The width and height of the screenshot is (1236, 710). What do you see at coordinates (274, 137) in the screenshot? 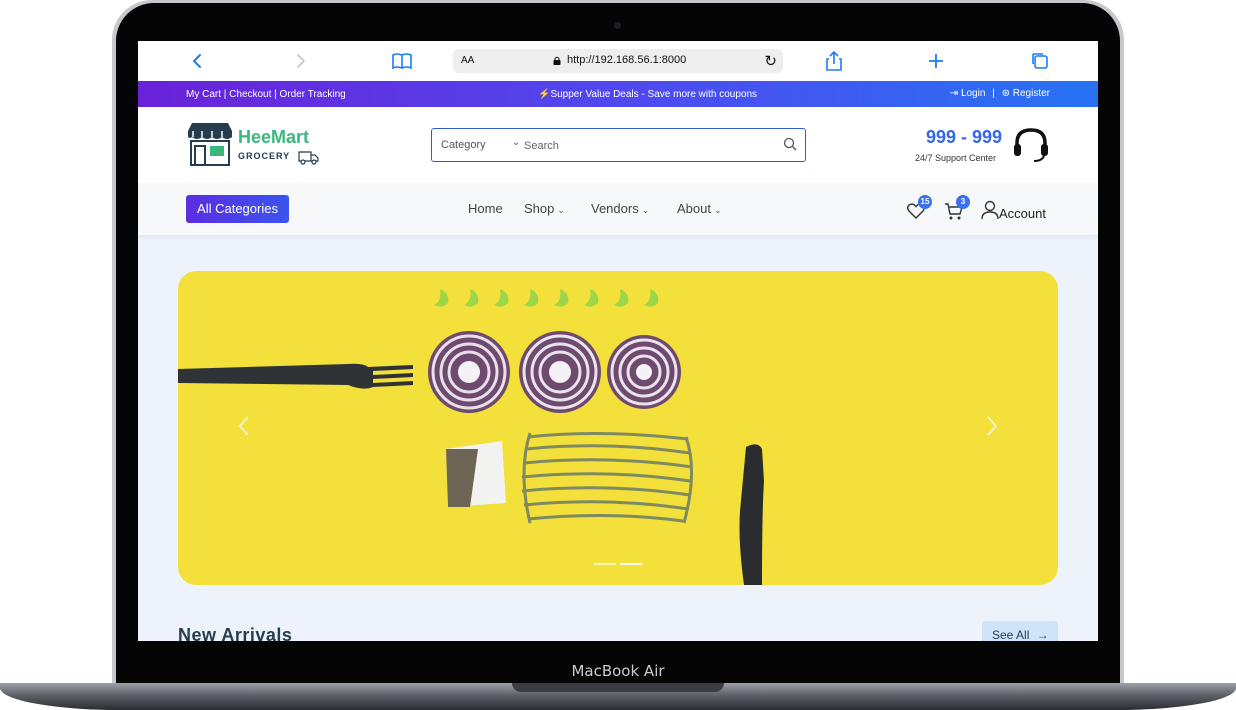
I see `brand-name: HeeMart` at bounding box center [274, 137].